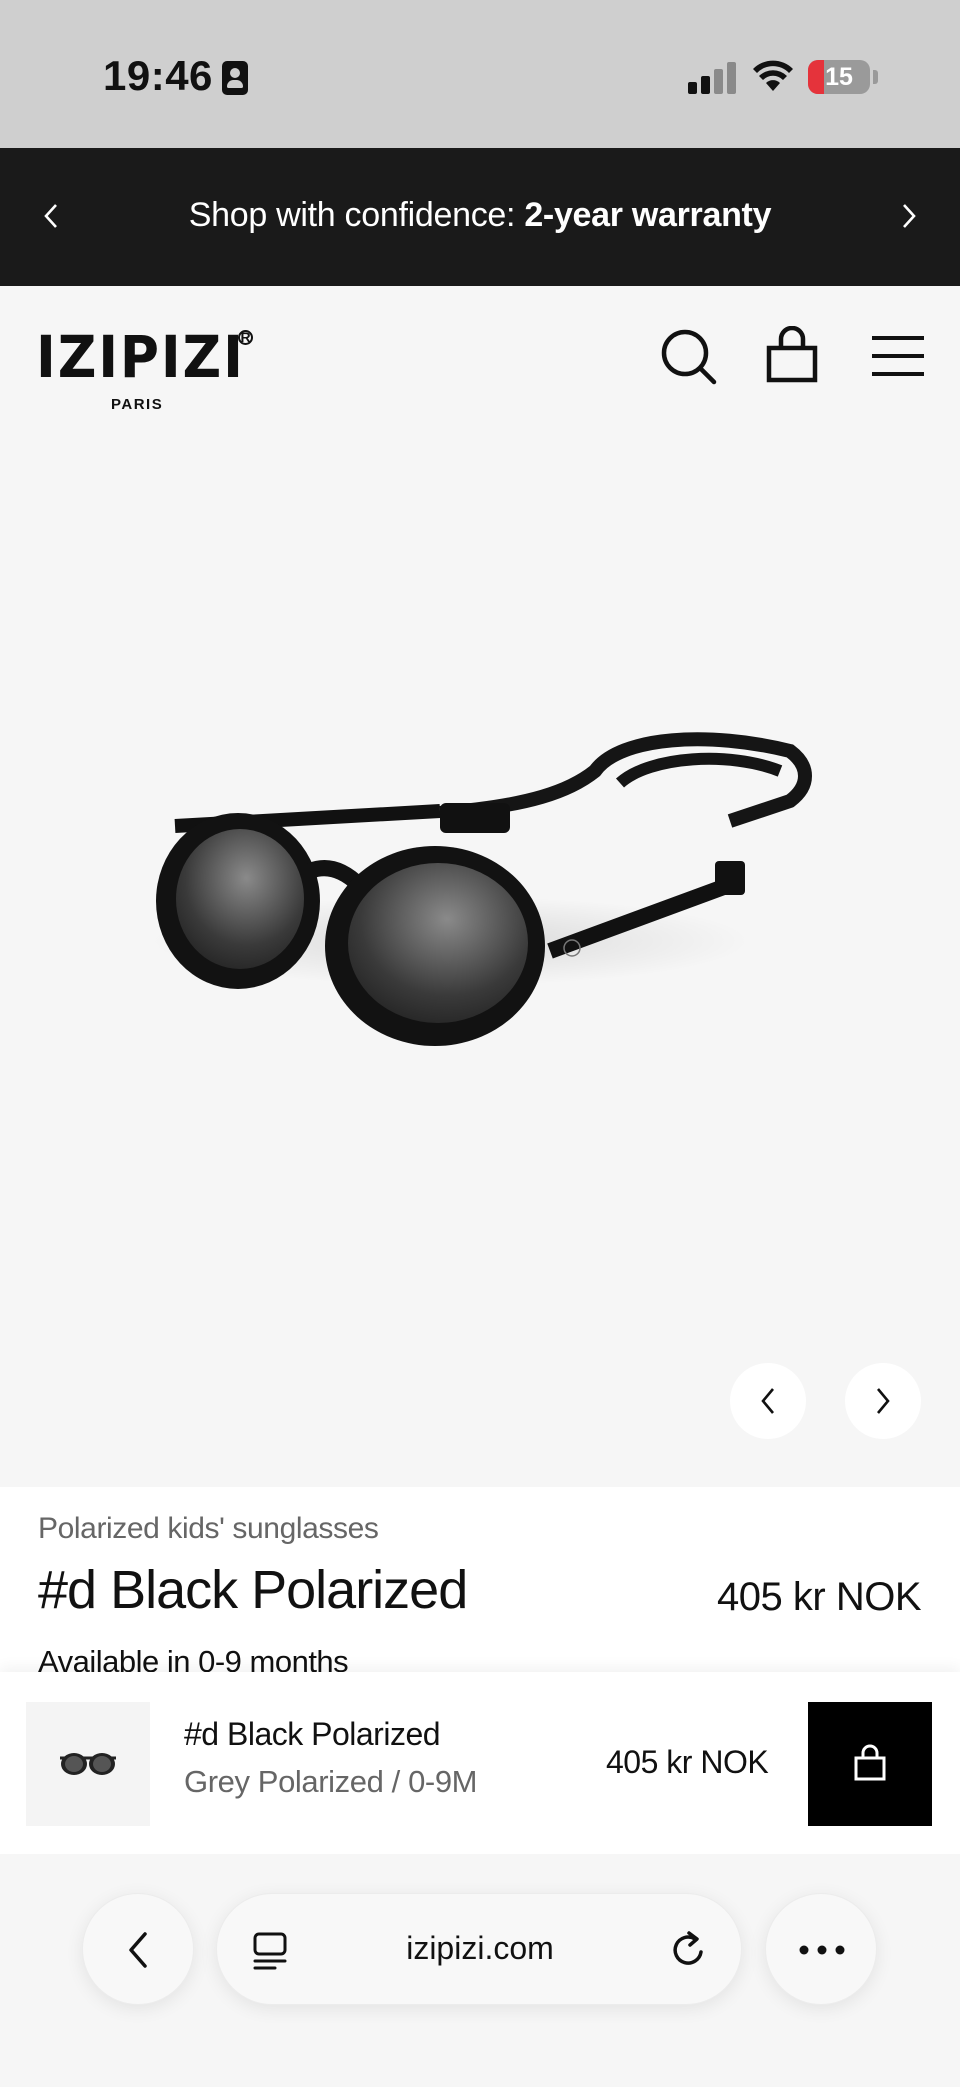 This screenshot has height=2087, width=960. I want to click on menu-hamburger-icon, so click(898, 356).